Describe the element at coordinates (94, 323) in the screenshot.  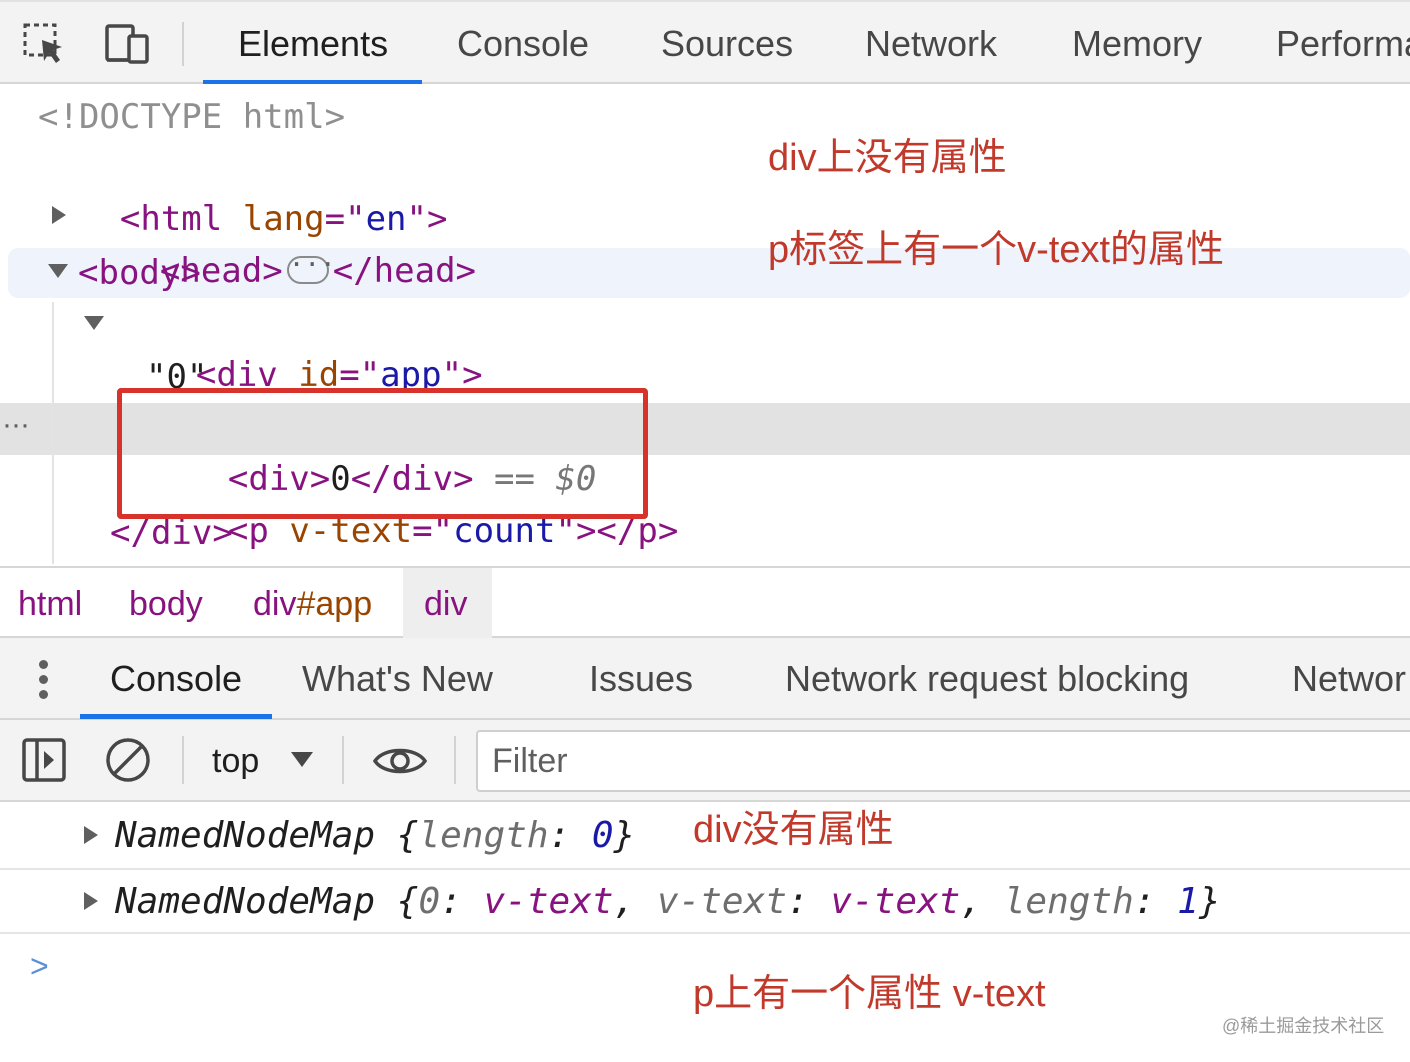
I see `collapse-div-app-arrow-icon` at that location.